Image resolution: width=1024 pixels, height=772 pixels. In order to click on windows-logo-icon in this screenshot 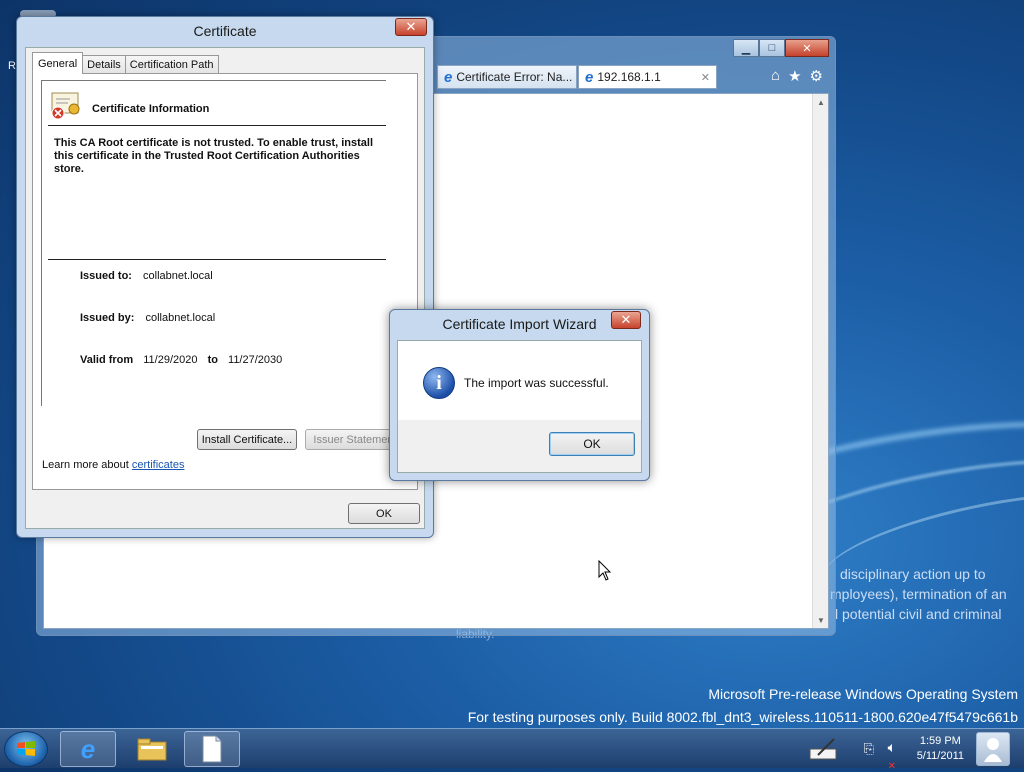, I will do `click(26, 748)`.